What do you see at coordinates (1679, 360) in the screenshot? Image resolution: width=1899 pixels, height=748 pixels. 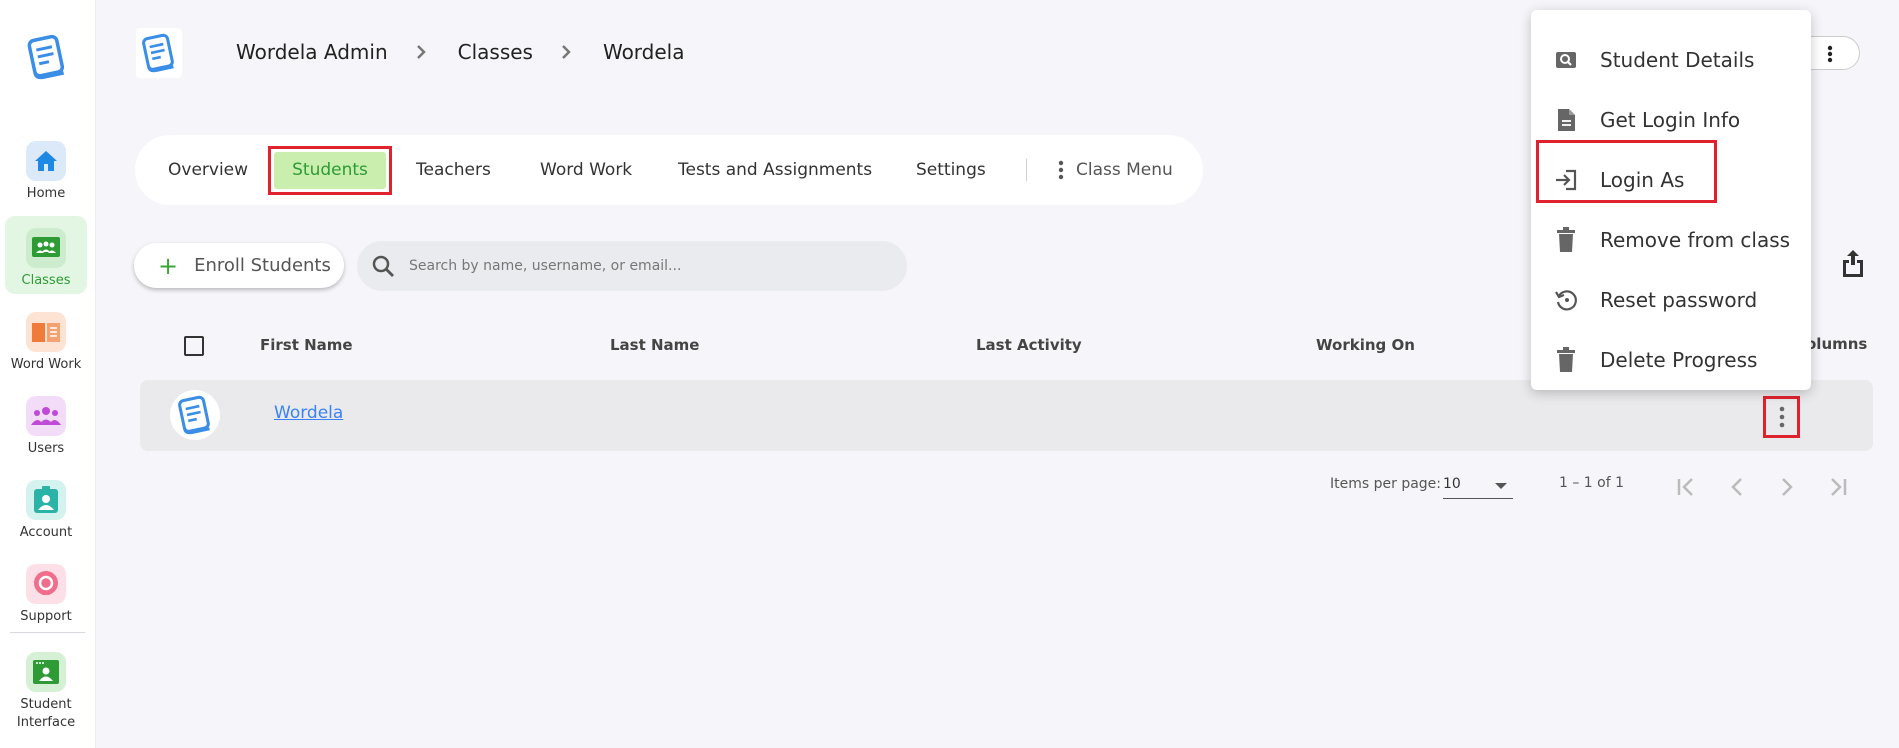 I see `menu-item-label: Delete Progress` at bounding box center [1679, 360].